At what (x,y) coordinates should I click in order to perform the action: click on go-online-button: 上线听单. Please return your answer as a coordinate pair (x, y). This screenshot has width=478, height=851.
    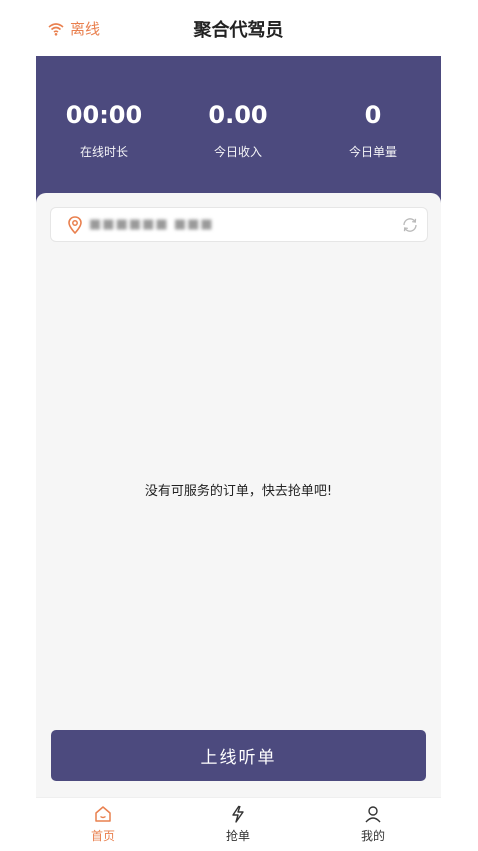
    Looking at the image, I should click on (238, 755).